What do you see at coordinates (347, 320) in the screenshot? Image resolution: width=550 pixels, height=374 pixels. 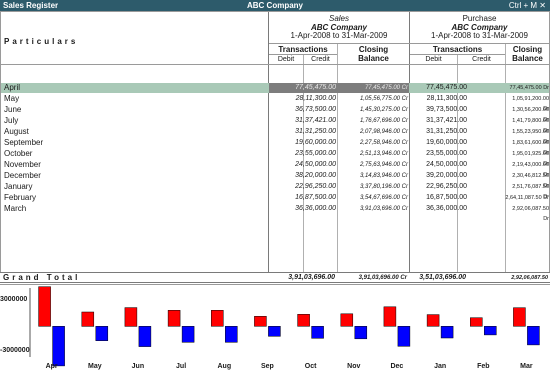 I see `sales-bar-nov` at bounding box center [347, 320].